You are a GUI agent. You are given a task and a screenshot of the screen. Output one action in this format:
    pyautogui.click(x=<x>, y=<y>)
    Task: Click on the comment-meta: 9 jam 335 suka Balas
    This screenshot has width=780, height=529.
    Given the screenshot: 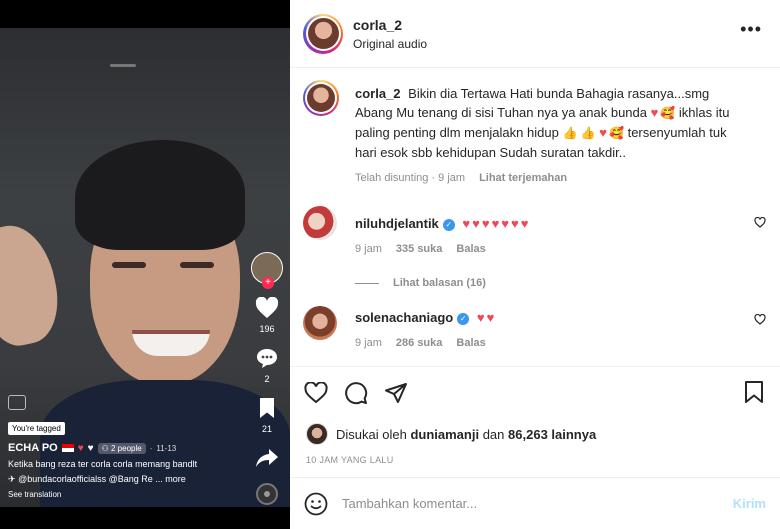 What is the action you would take?
    pyautogui.click(x=547, y=249)
    